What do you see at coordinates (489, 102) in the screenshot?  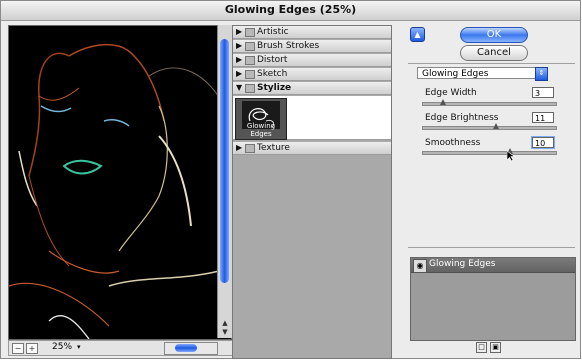 I see `edge-width-slider` at bounding box center [489, 102].